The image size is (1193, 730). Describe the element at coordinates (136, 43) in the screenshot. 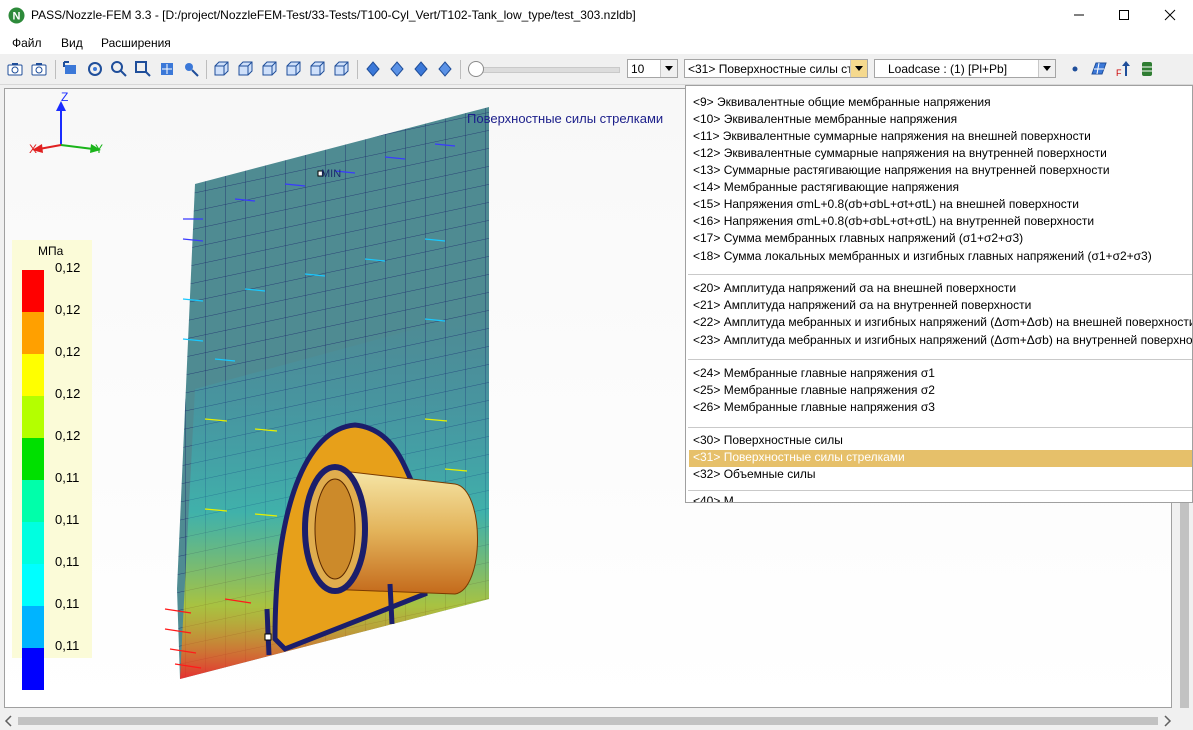

I see `menu-extensions: Расширения` at that location.